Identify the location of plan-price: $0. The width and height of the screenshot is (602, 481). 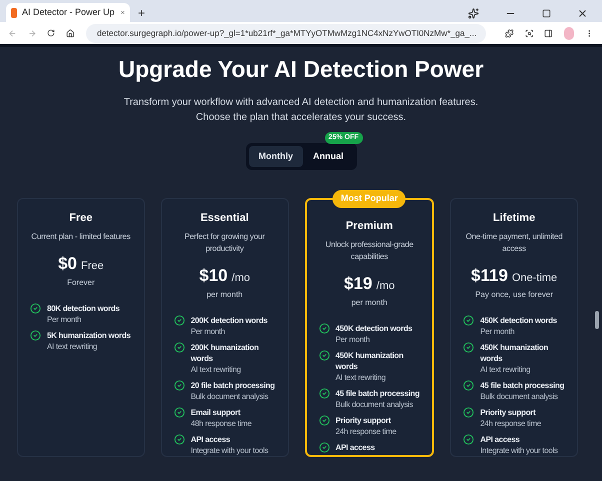
(68, 263).